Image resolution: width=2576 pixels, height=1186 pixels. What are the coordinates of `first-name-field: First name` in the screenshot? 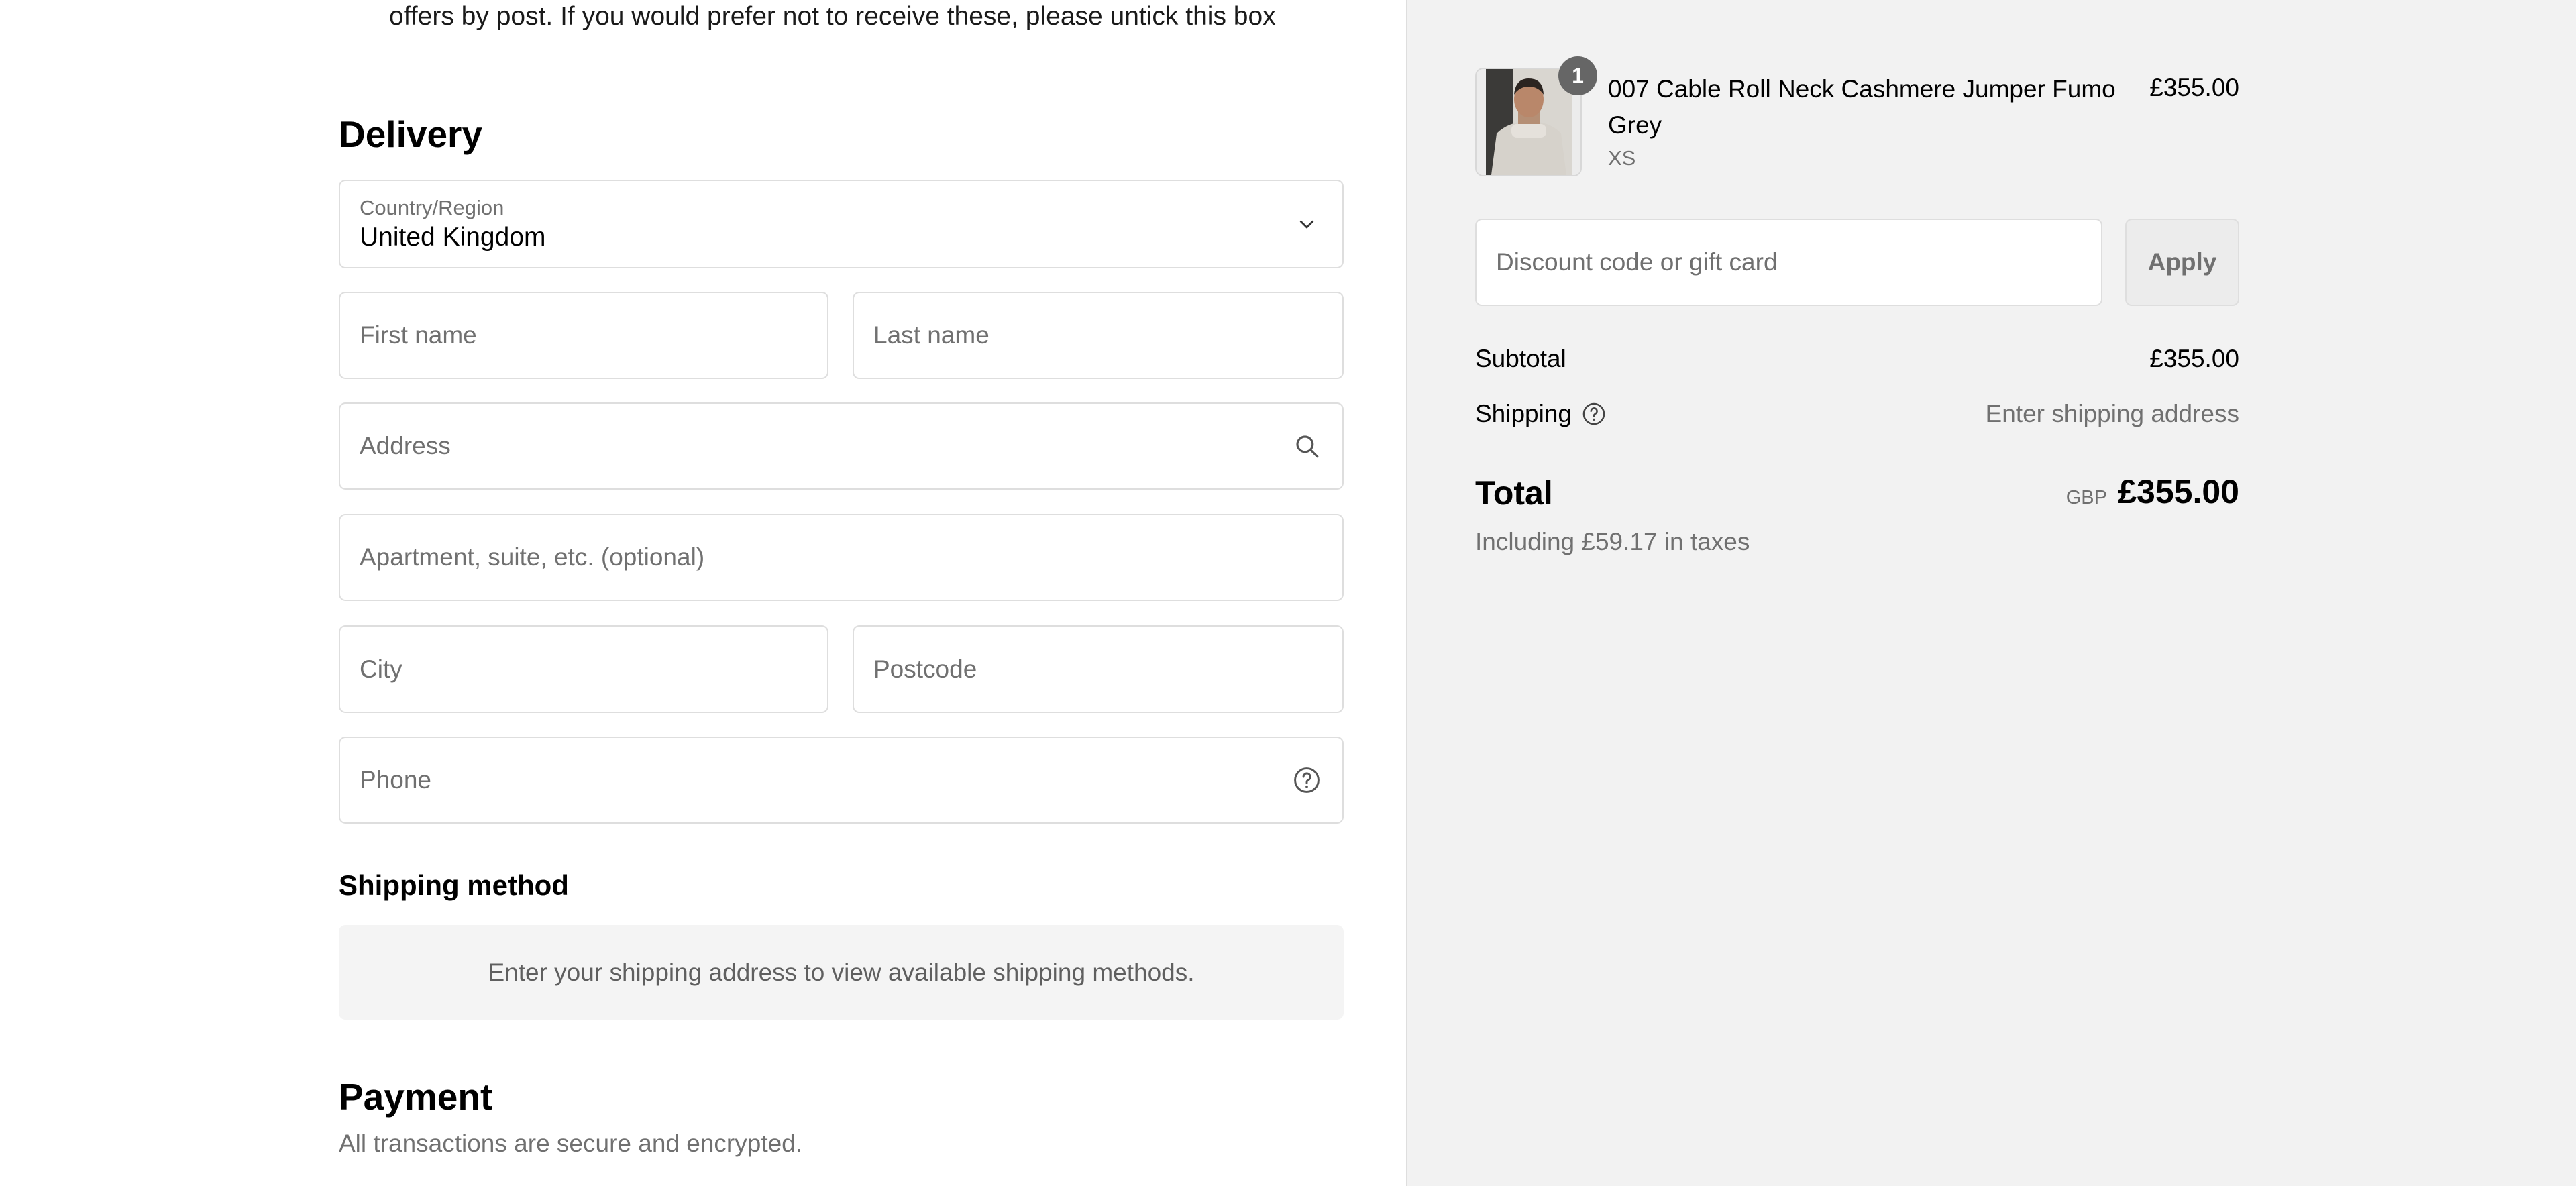 It's located at (583, 335).